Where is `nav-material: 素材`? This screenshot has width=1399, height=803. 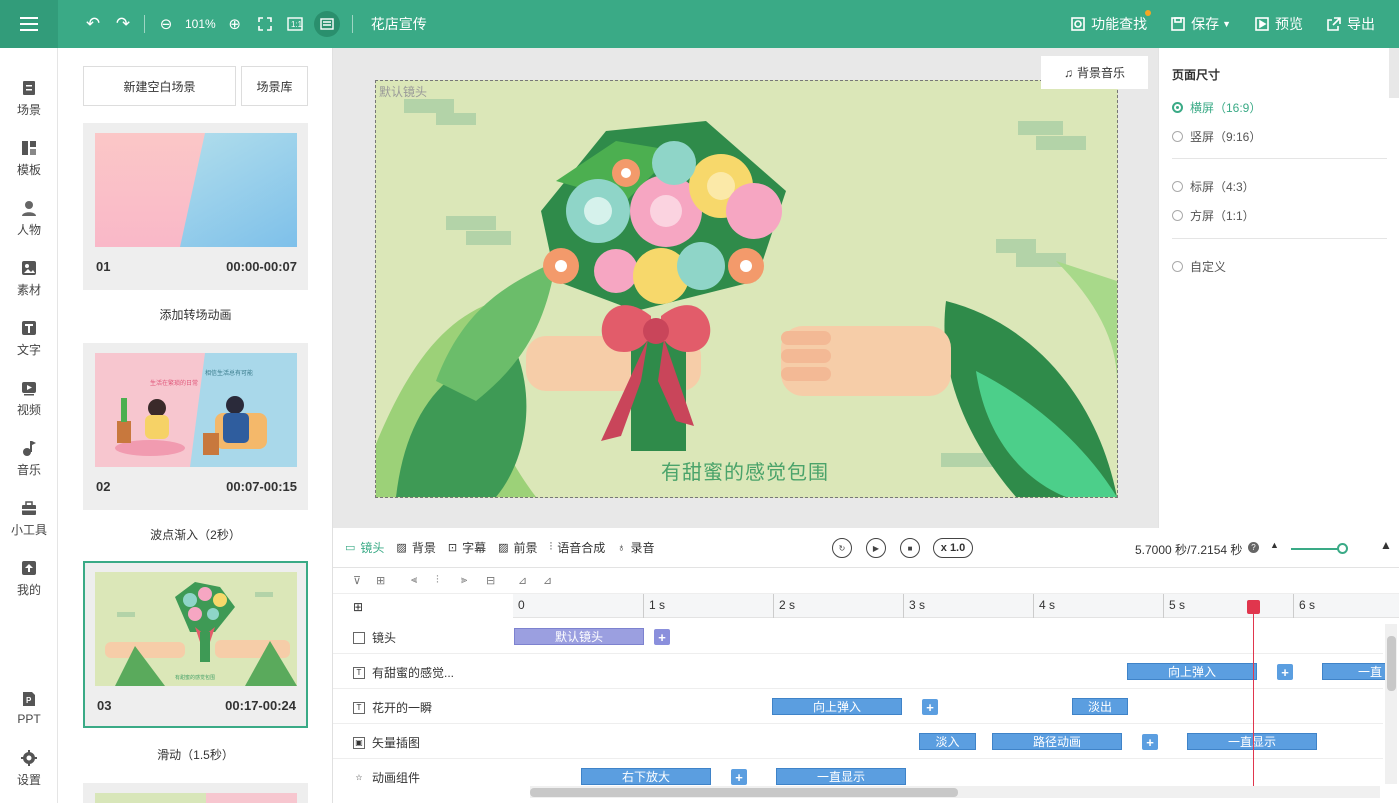 nav-material: 素材 is located at coordinates (29, 278).